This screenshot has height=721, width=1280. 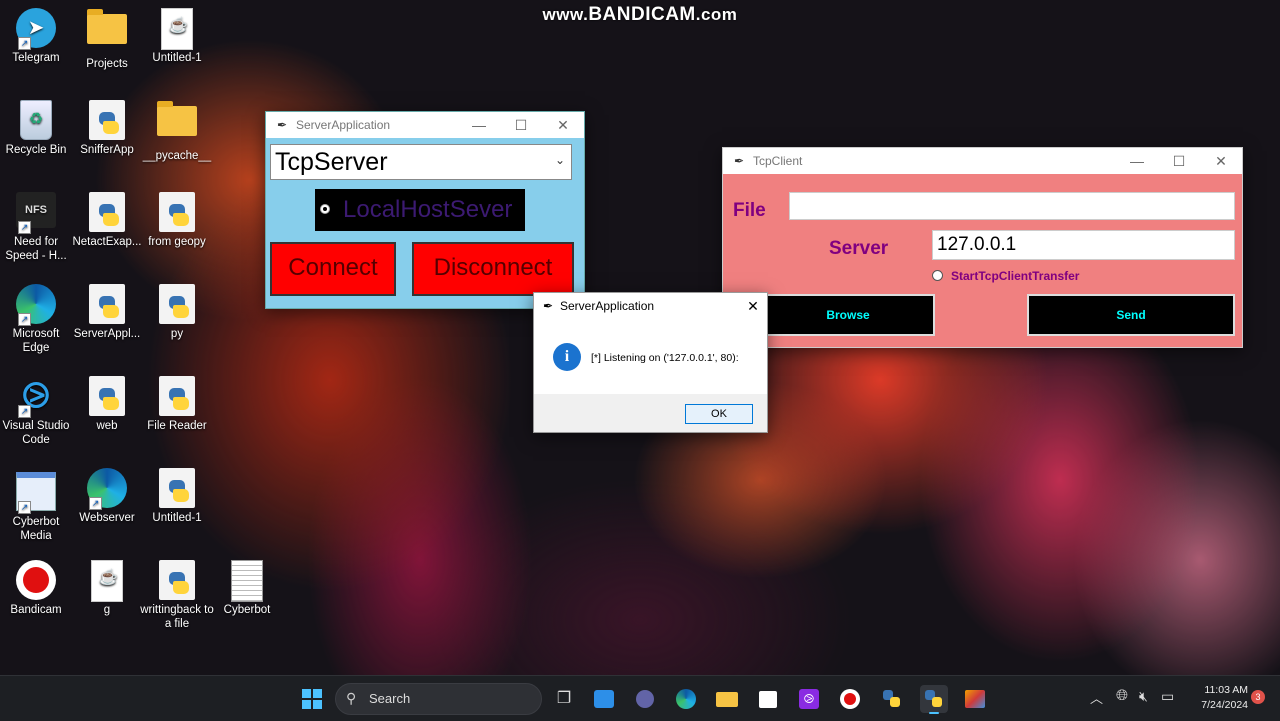 I want to click on desktop-icon-telegram: ➤ ↗ Telegram, so click(x=37, y=36).